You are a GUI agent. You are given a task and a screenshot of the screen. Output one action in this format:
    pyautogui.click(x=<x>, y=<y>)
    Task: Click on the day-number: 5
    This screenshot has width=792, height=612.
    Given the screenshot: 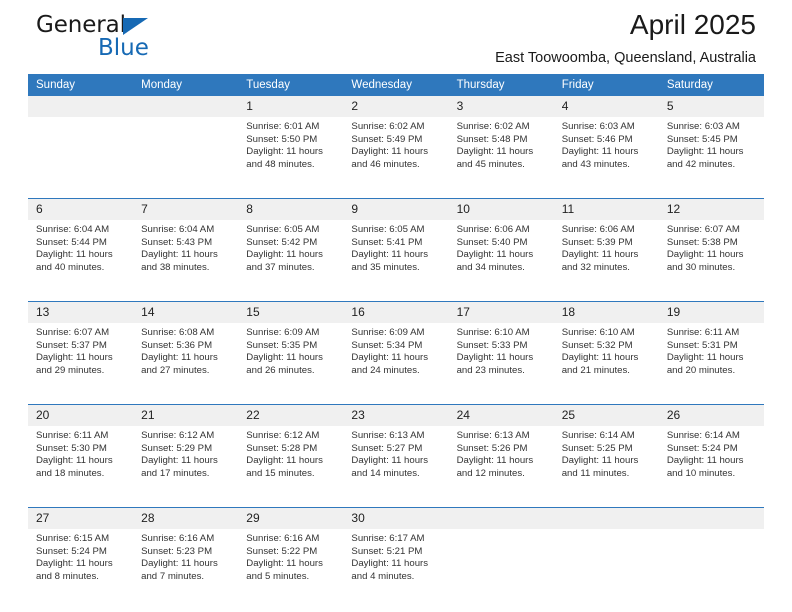 What is the action you would take?
    pyautogui.click(x=711, y=106)
    